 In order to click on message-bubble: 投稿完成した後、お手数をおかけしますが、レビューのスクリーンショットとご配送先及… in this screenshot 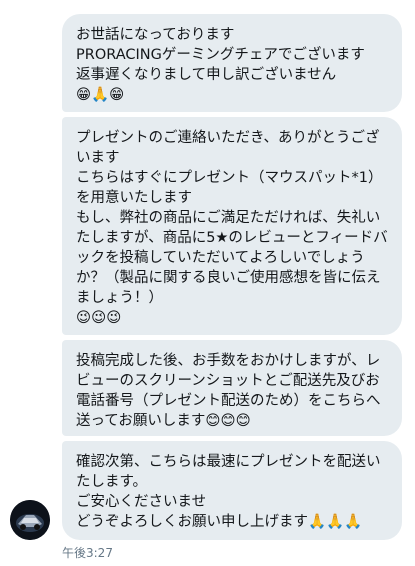, I will do `click(232, 388)`.